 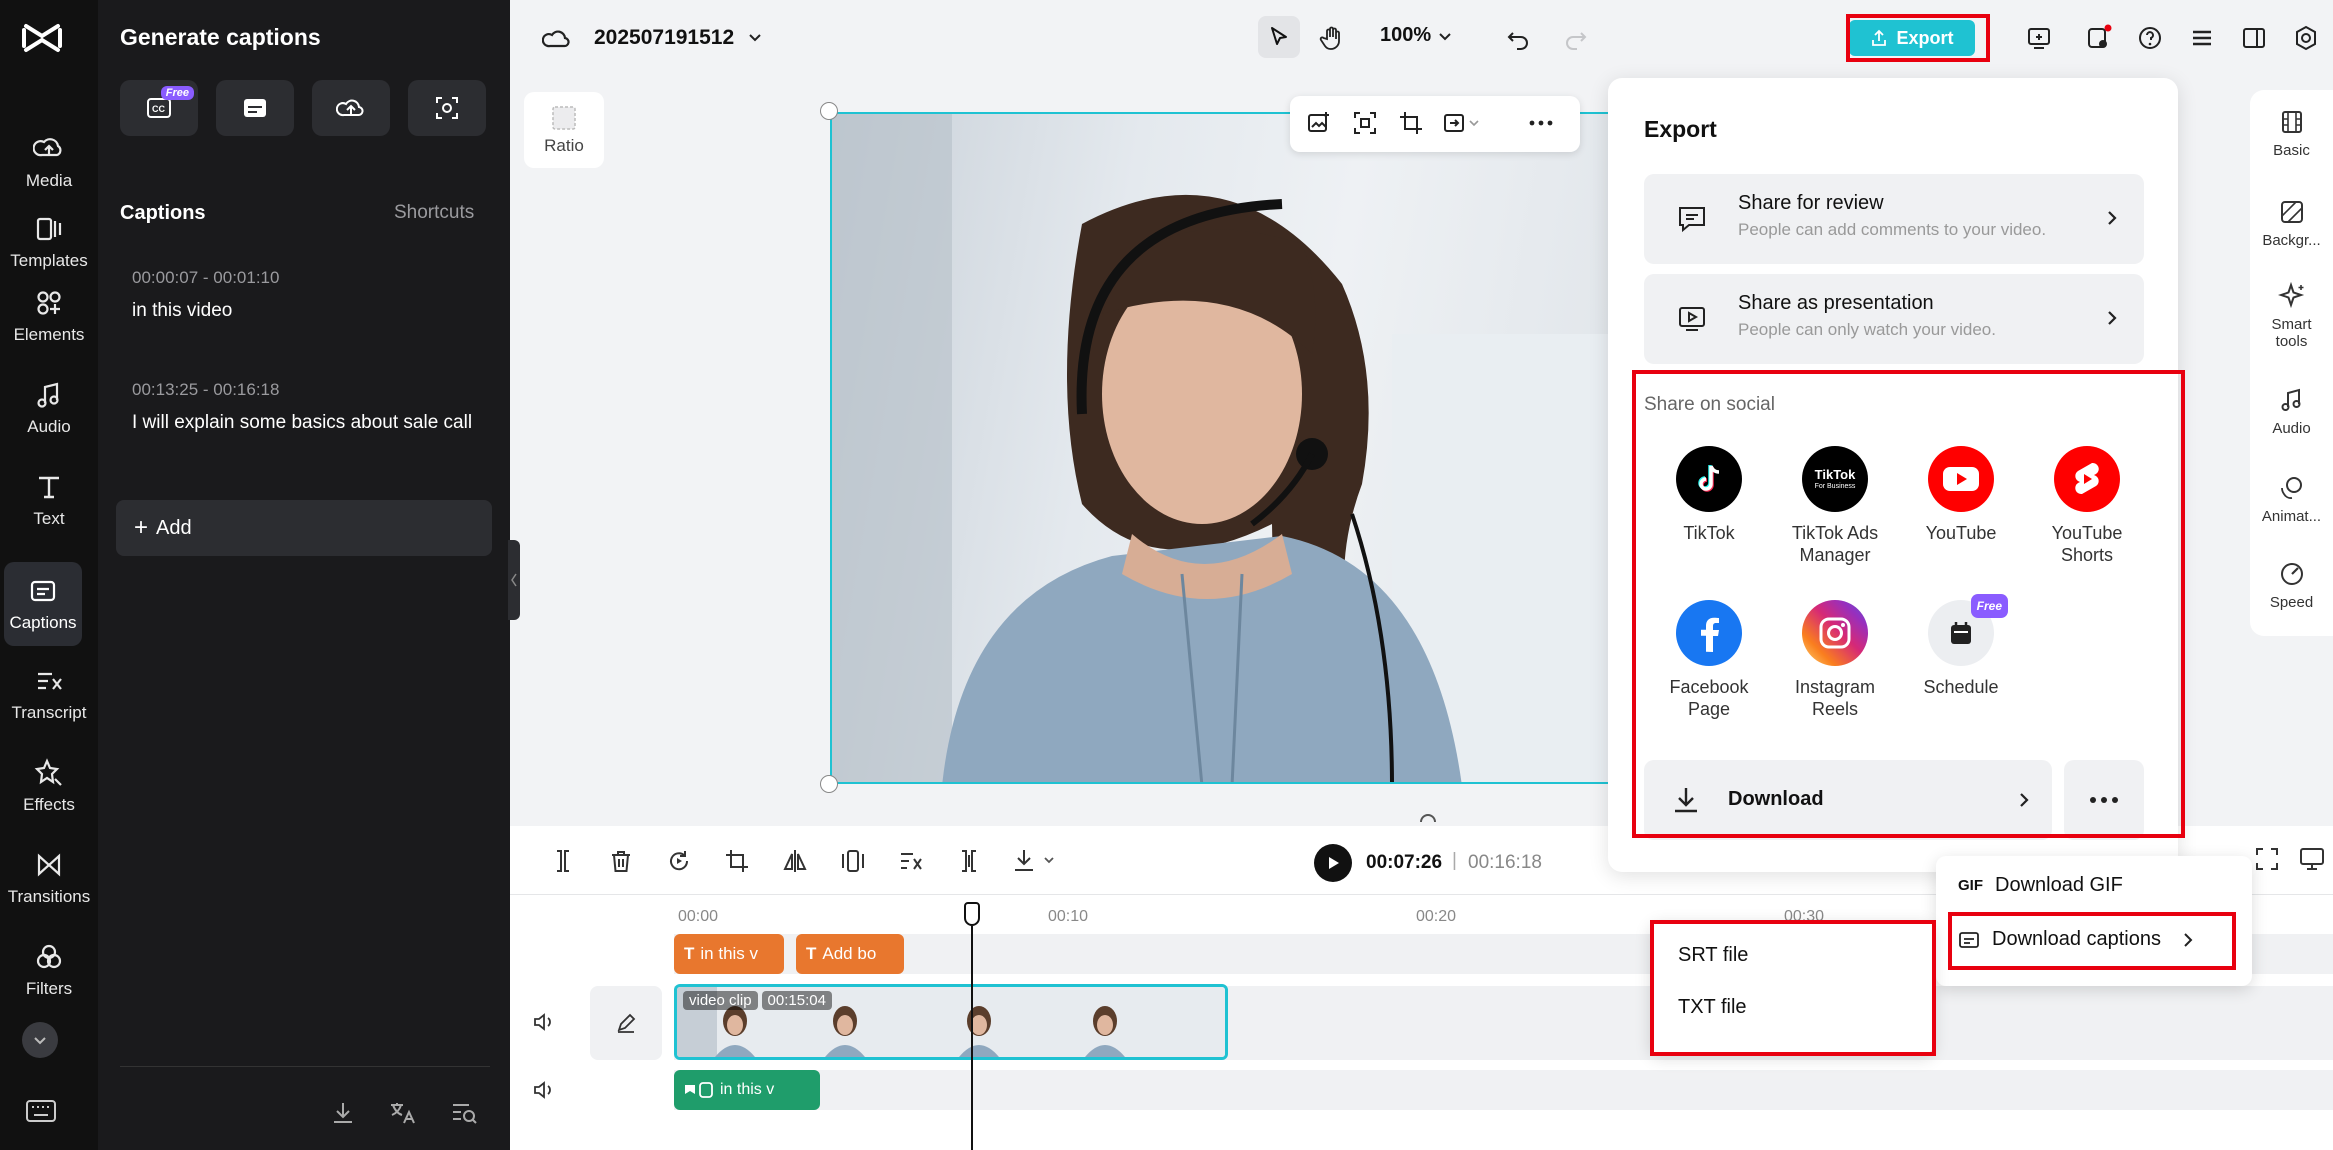 What do you see at coordinates (49, 786) in the screenshot?
I see `rail-item-effects: Effects` at bounding box center [49, 786].